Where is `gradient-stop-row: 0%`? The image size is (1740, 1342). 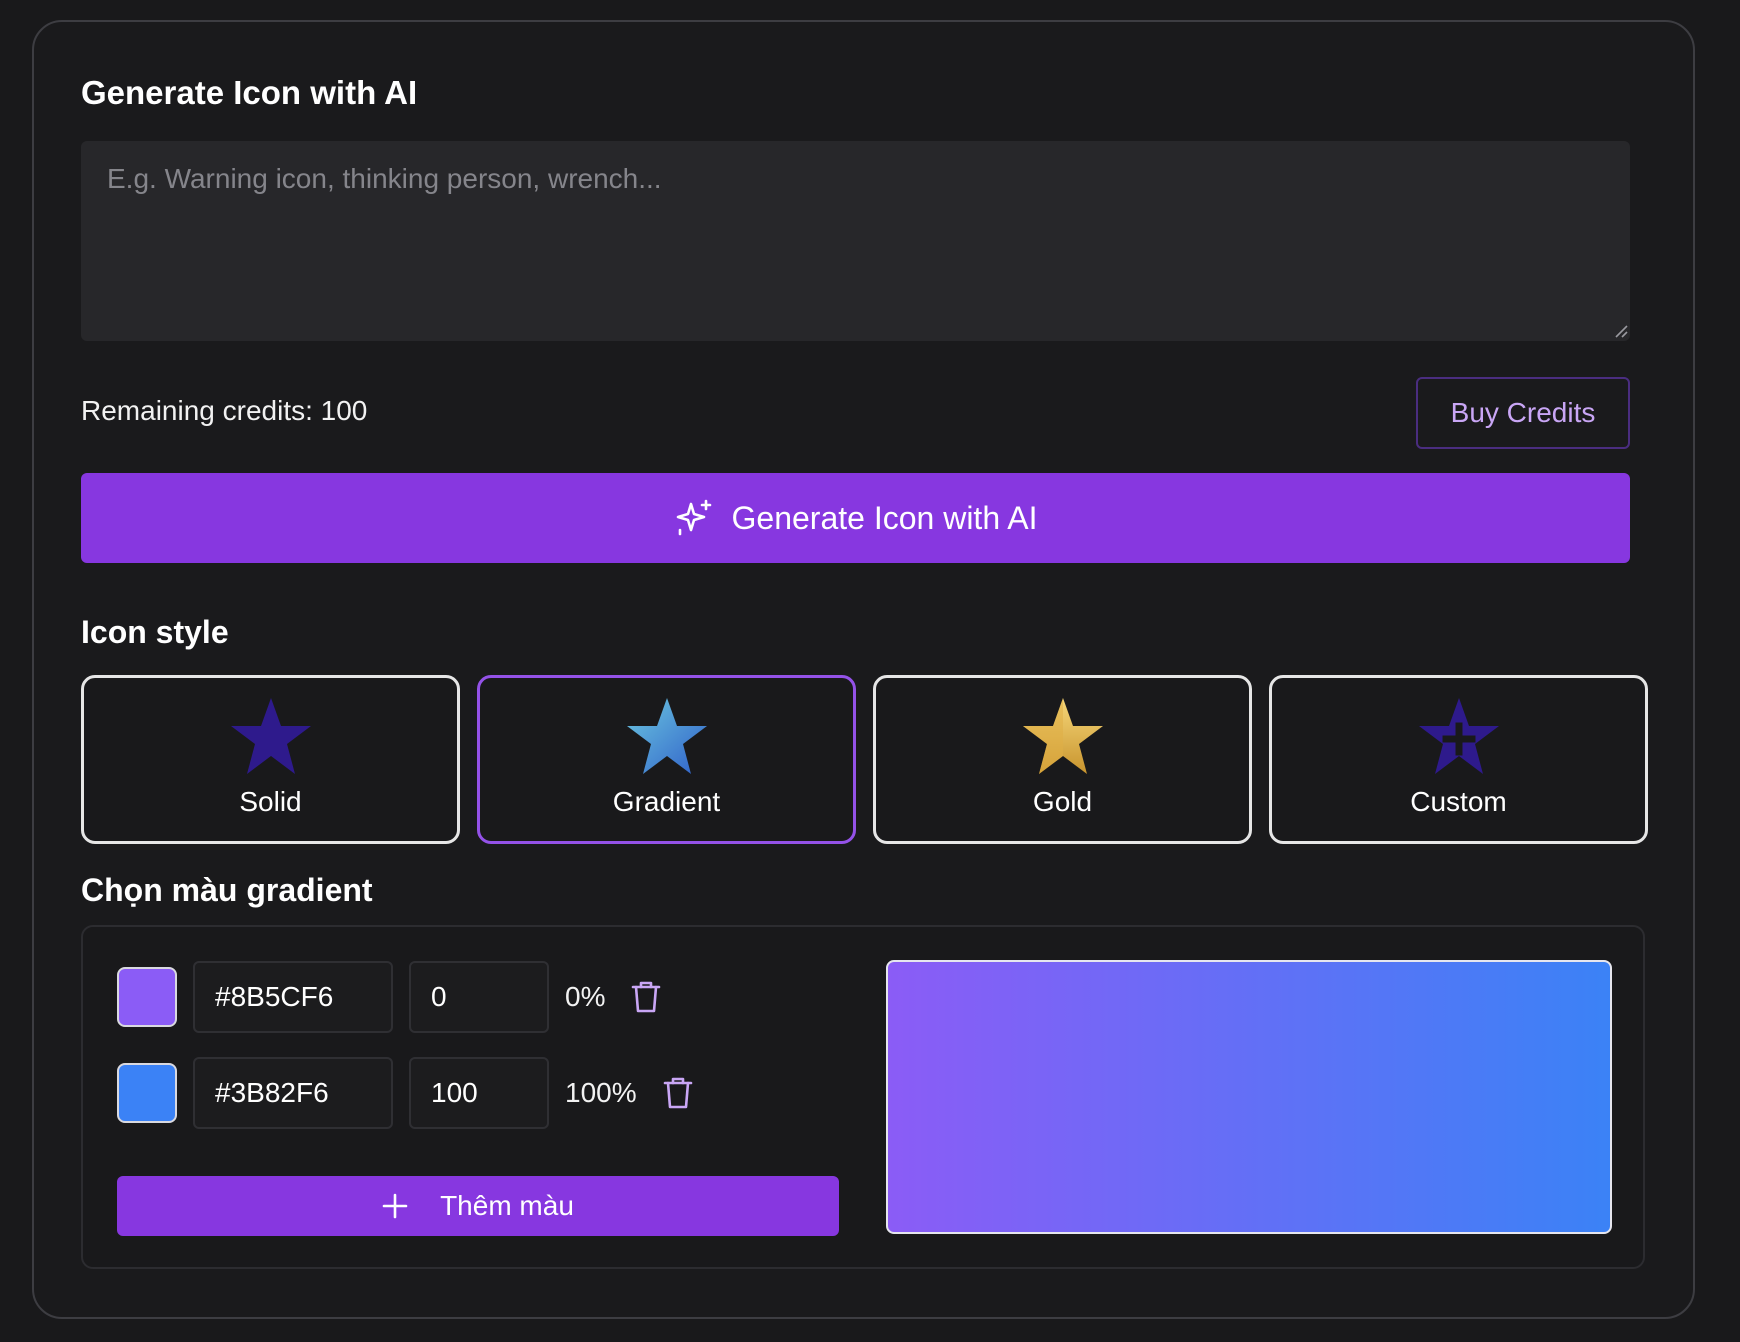 gradient-stop-row: 0% is located at coordinates (389, 997).